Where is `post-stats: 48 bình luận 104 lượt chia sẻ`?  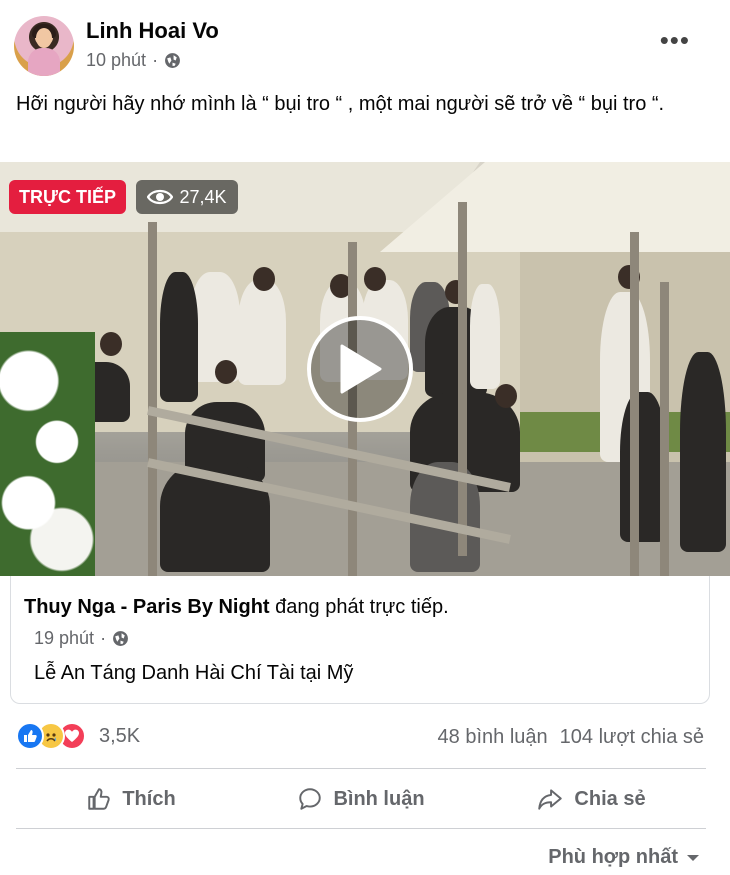 post-stats: 48 bình luận 104 lượt chia sẻ is located at coordinates (571, 737).